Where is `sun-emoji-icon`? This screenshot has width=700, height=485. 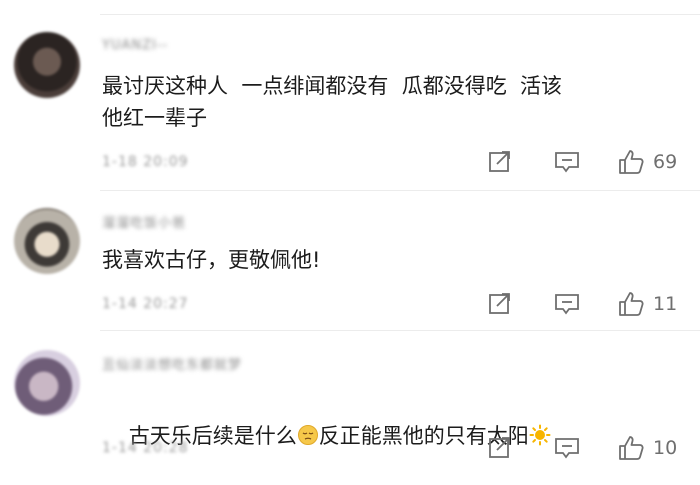 sun-emoji-icon is located at coordinates (540, 435).